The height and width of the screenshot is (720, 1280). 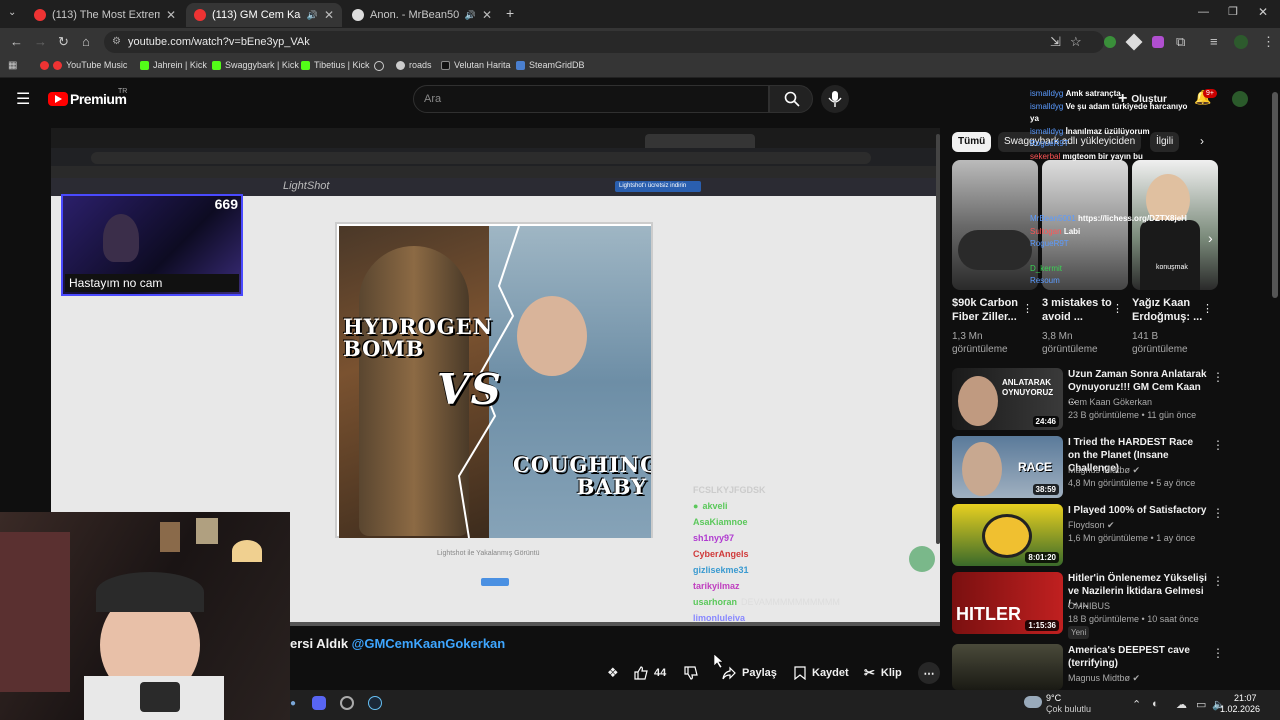 What do you see at coordinates (613, 673) in the screenshot?
I see `thanks-icon: ❖` at bounding box center [613, 673].